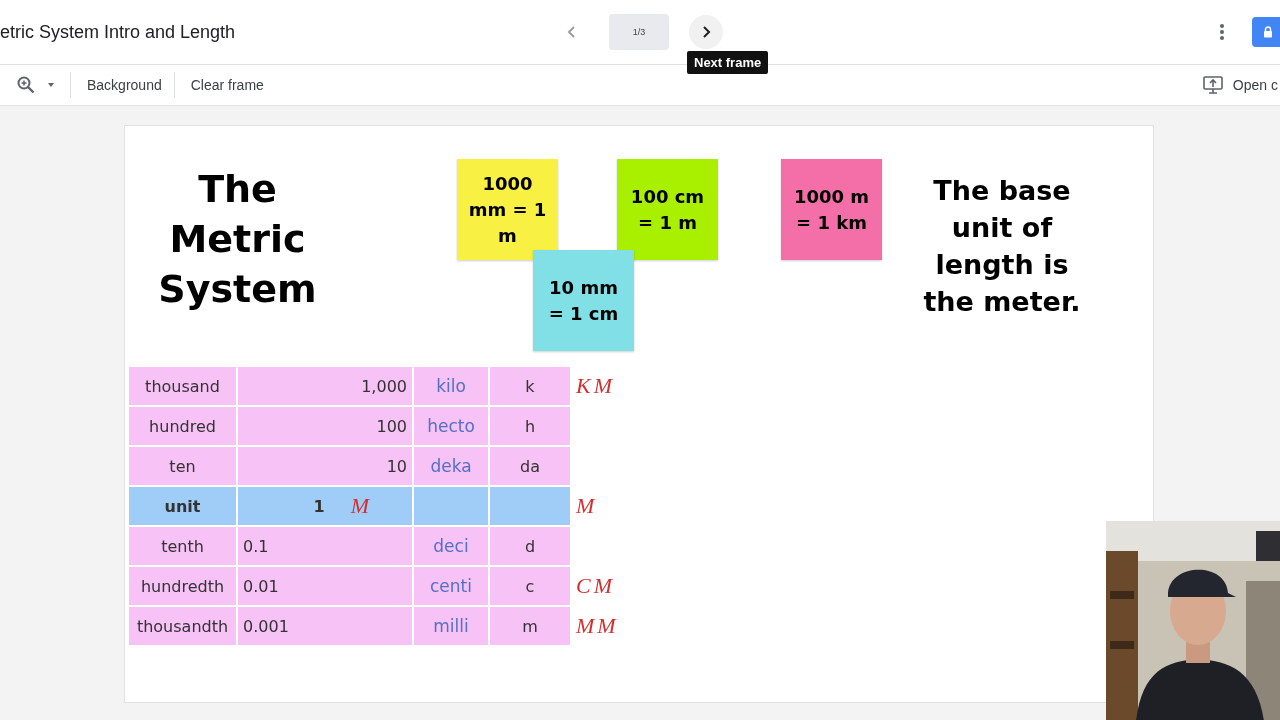 This screenshot has height=720, width=1280. Describe the element at coordinates (1212, 85) in the screenshot. I see `present-icon` at that location.